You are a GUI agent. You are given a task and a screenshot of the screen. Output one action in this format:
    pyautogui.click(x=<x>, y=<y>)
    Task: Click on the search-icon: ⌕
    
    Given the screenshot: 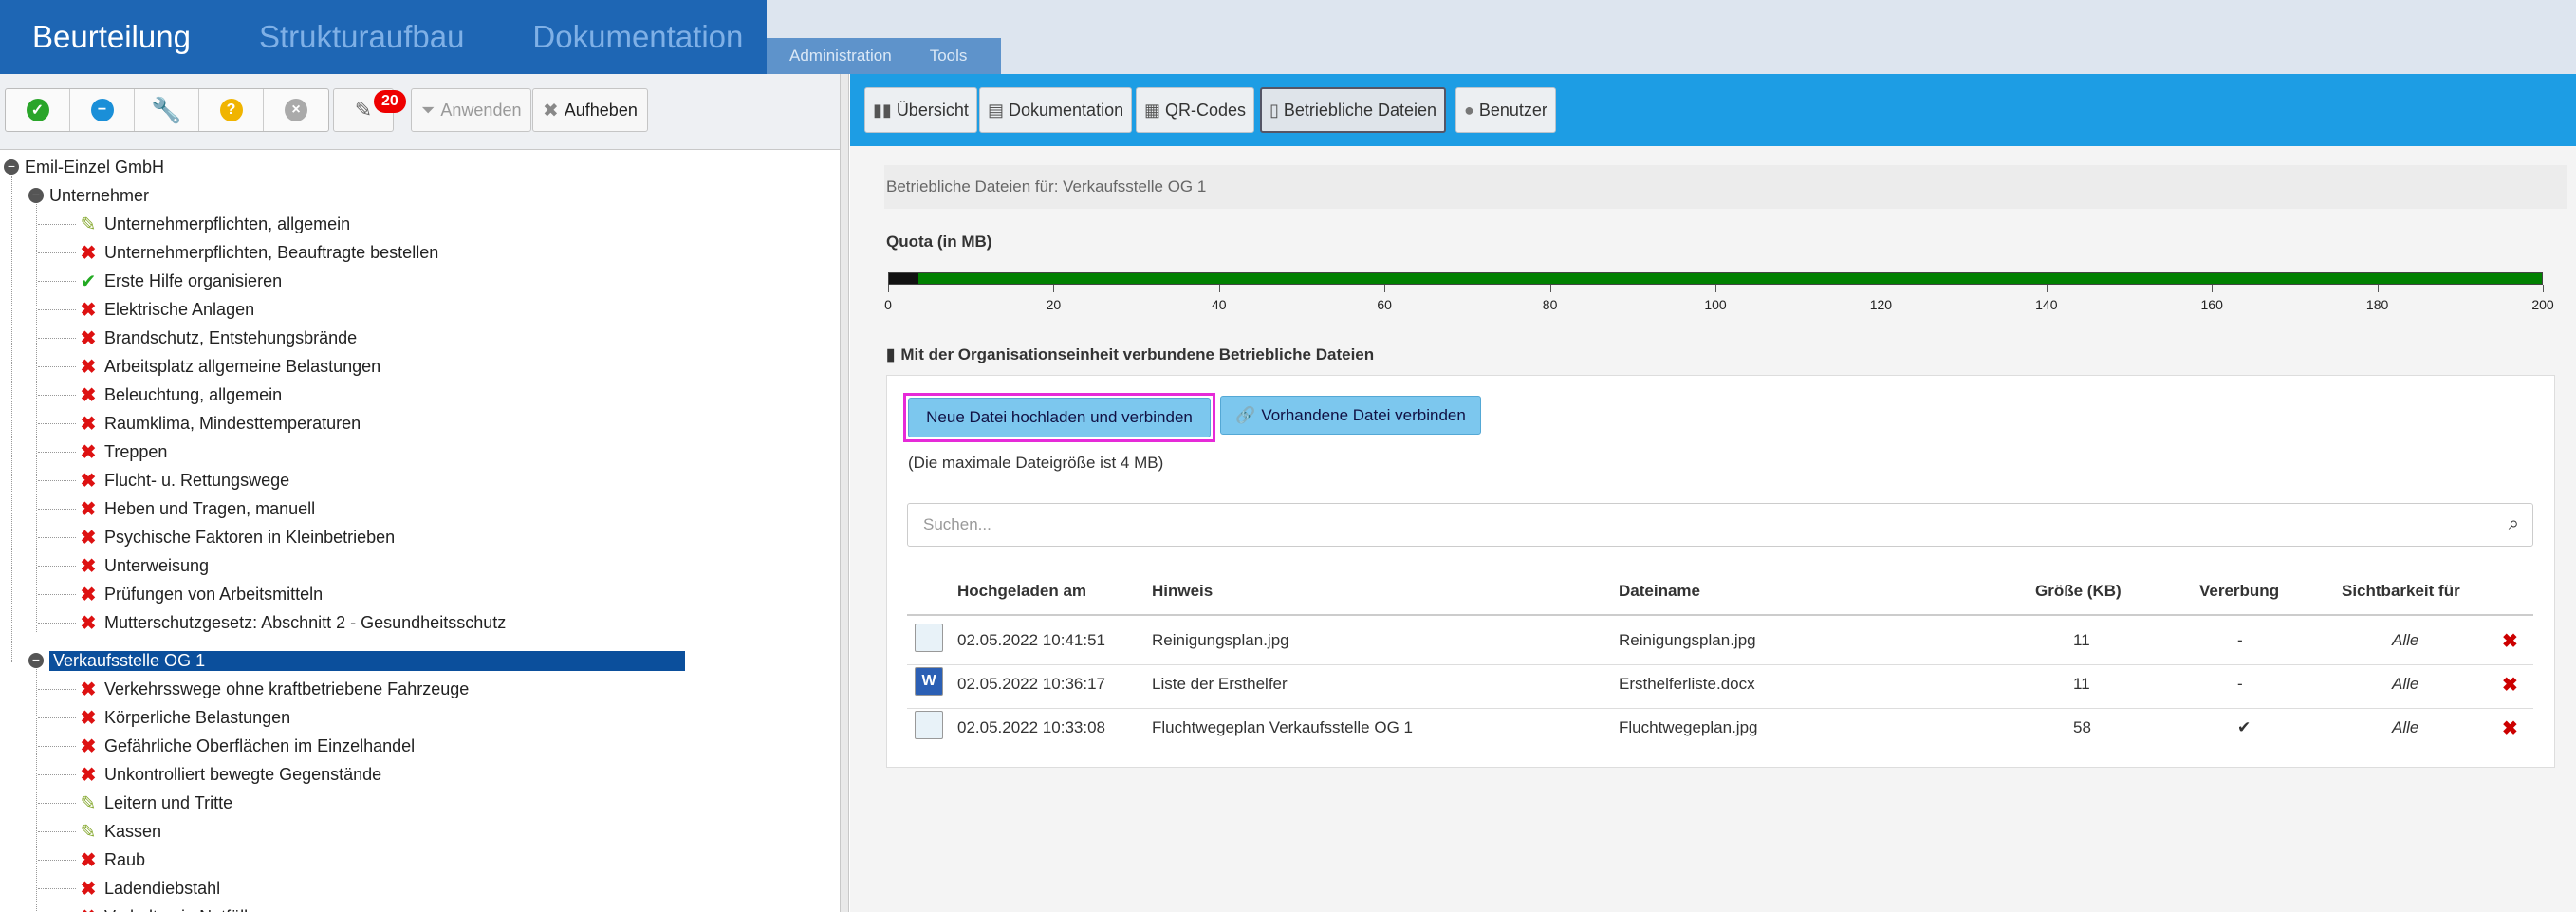 What is the action you would take?
    pyautogui.click(x=2514, y=524)
    